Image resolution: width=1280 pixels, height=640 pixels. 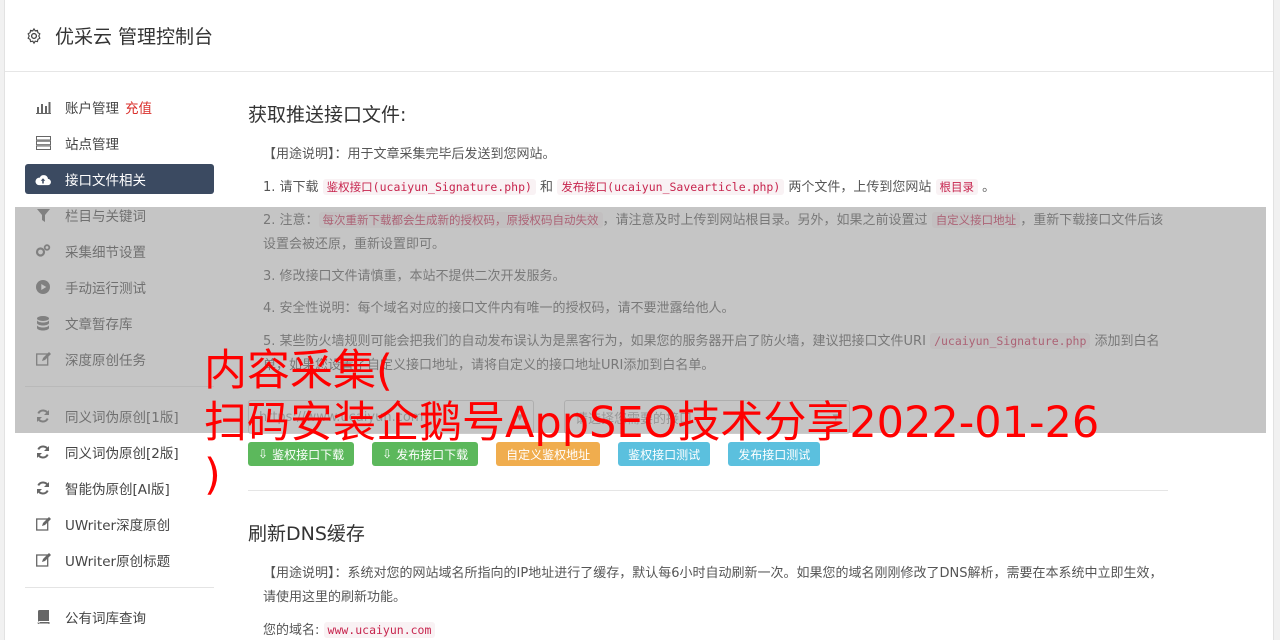 I want to click on instruction-text: 和, so click(x=546, y=187).